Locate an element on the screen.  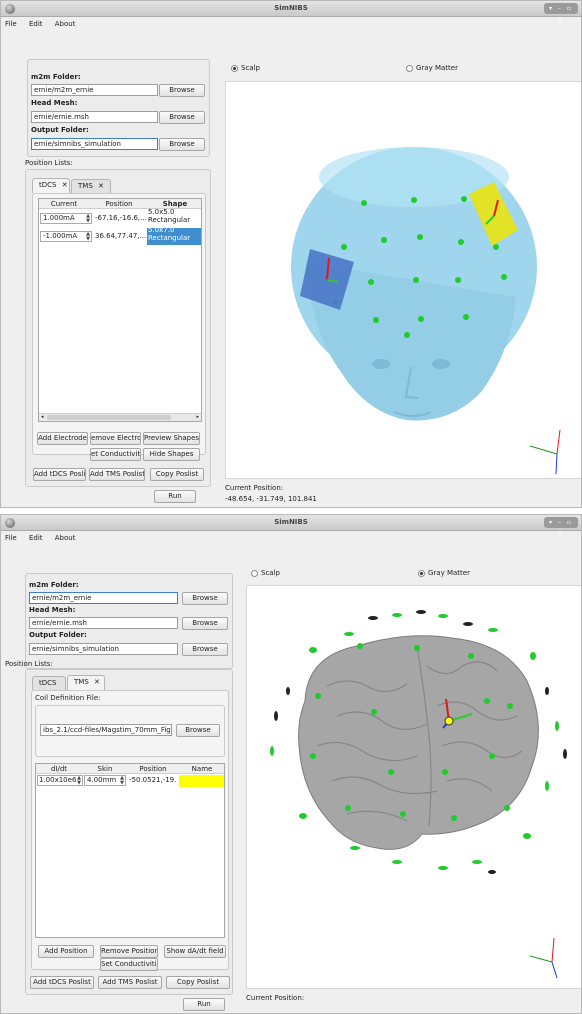
name-cell is located at coordinates (201, 781).